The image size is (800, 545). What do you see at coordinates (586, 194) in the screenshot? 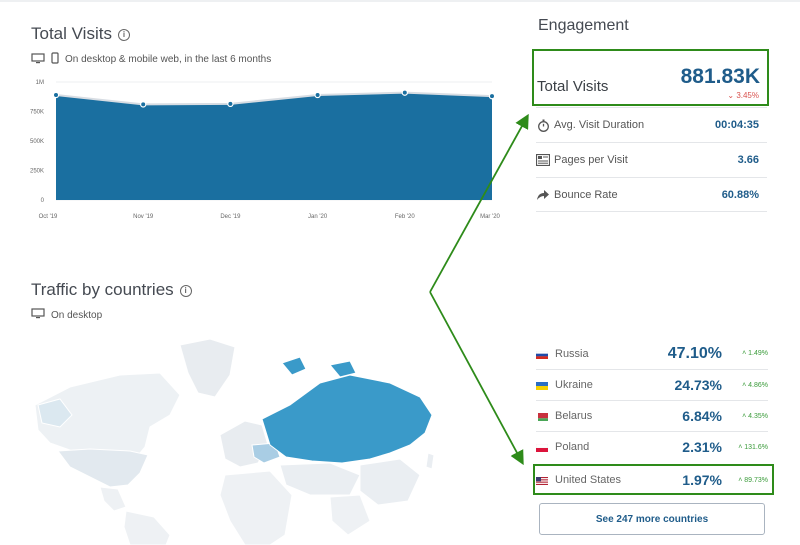
I see `metric-label: Bounce Rate` at bounding box center [586, 194].